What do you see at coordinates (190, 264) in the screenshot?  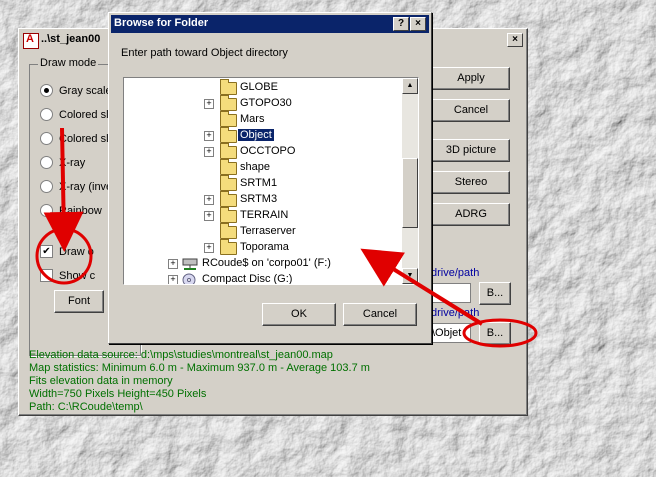 I see `network-drive-icon` at bounding box center [190, 264].